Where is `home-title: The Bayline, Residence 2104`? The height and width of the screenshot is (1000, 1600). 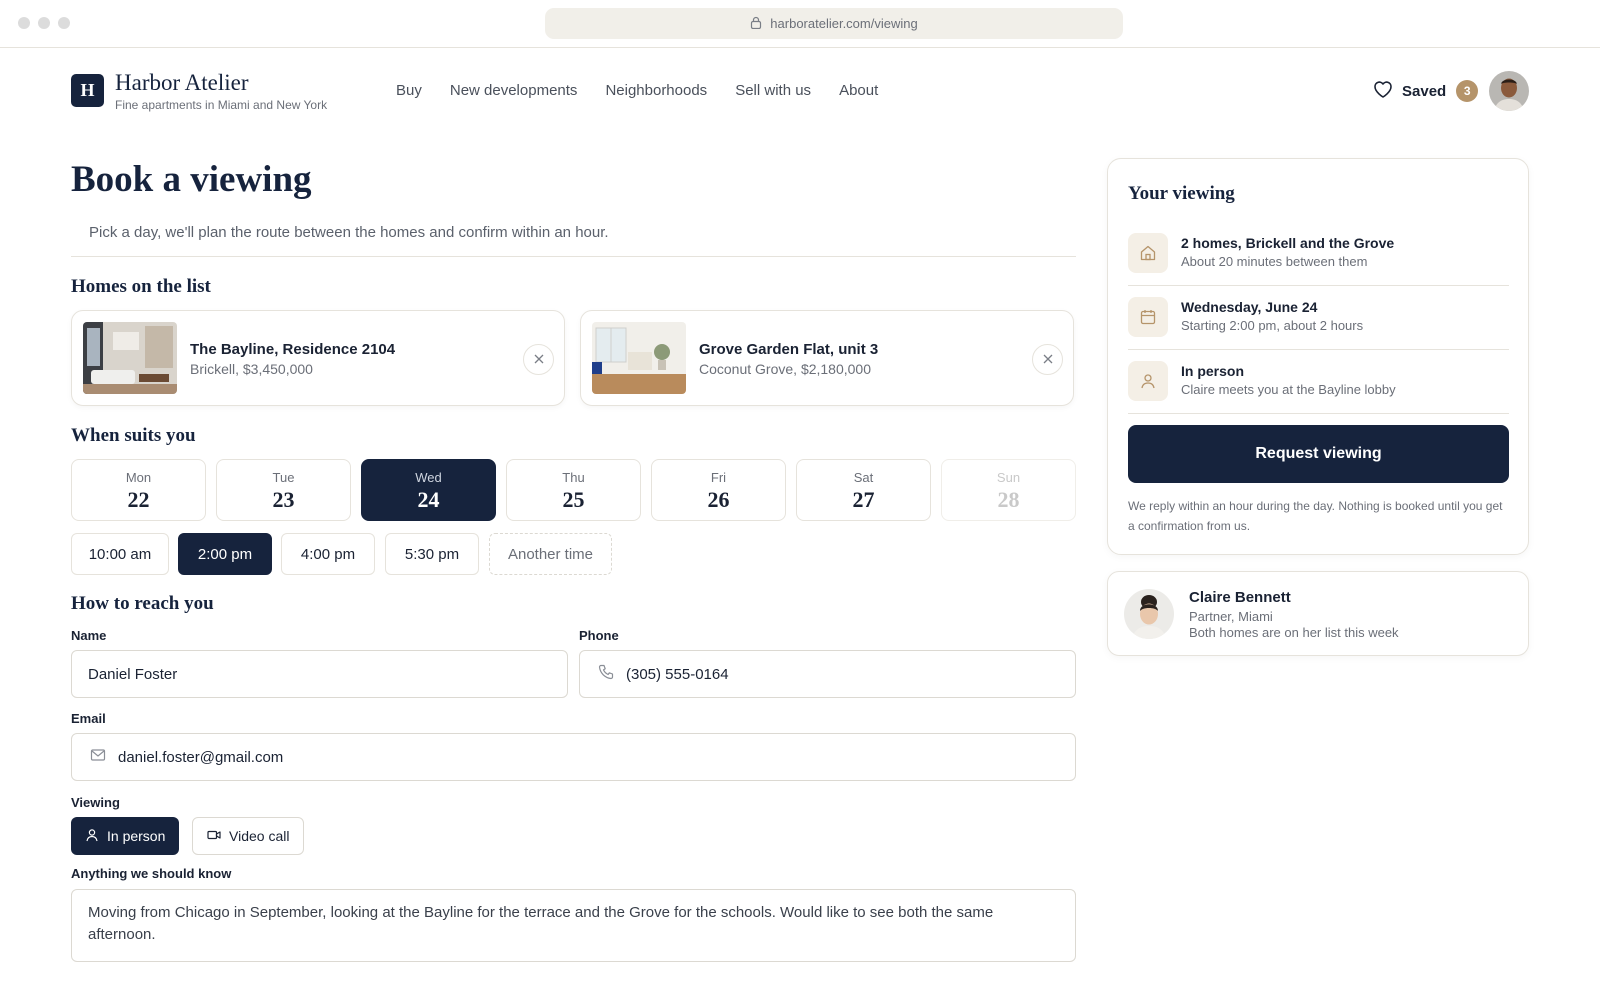
home-title: The Bayline, Residence 2104 is located at coordinates (293, 349).